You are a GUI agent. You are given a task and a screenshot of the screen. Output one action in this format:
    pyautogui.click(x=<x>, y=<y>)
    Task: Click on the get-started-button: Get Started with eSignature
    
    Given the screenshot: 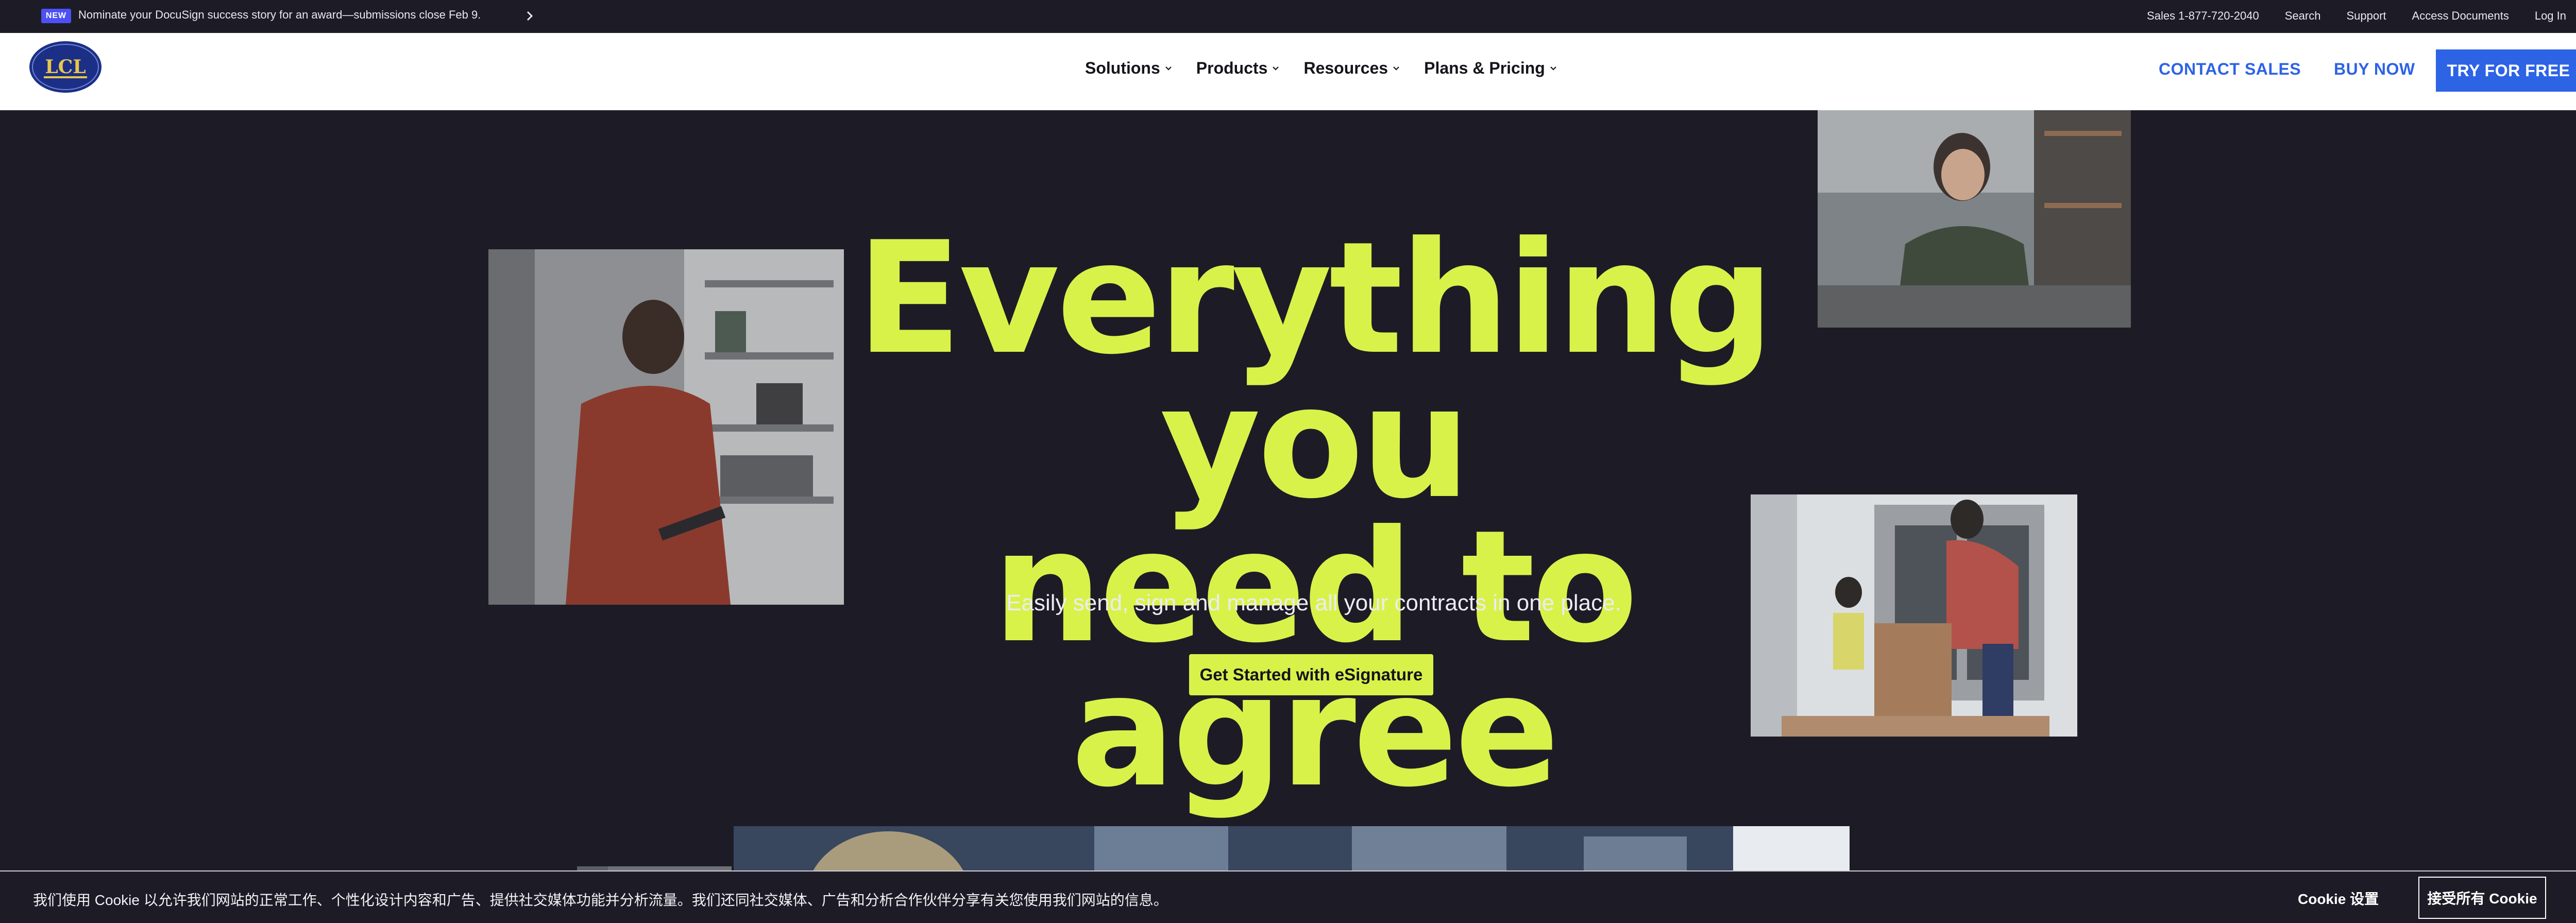 What is the action you would take?
    pyautogui.click(x=1311, y=675)
    